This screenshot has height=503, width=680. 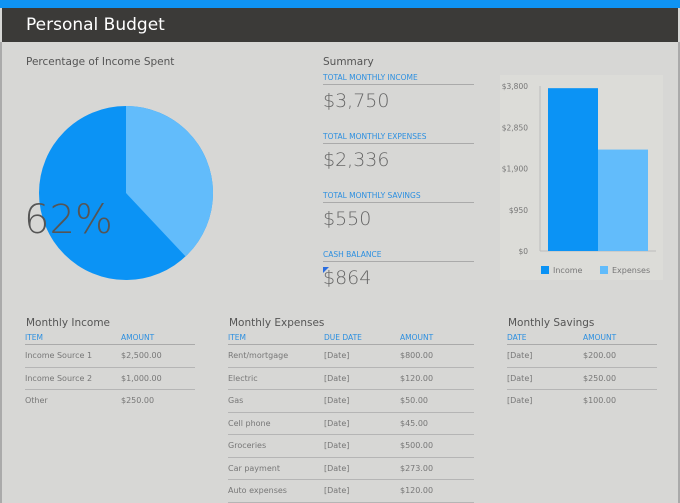 What do you see at coordinates (515, 127) in the screenshot?
I see `y-tick-label: $2,850` at bounding box center [515, 127].